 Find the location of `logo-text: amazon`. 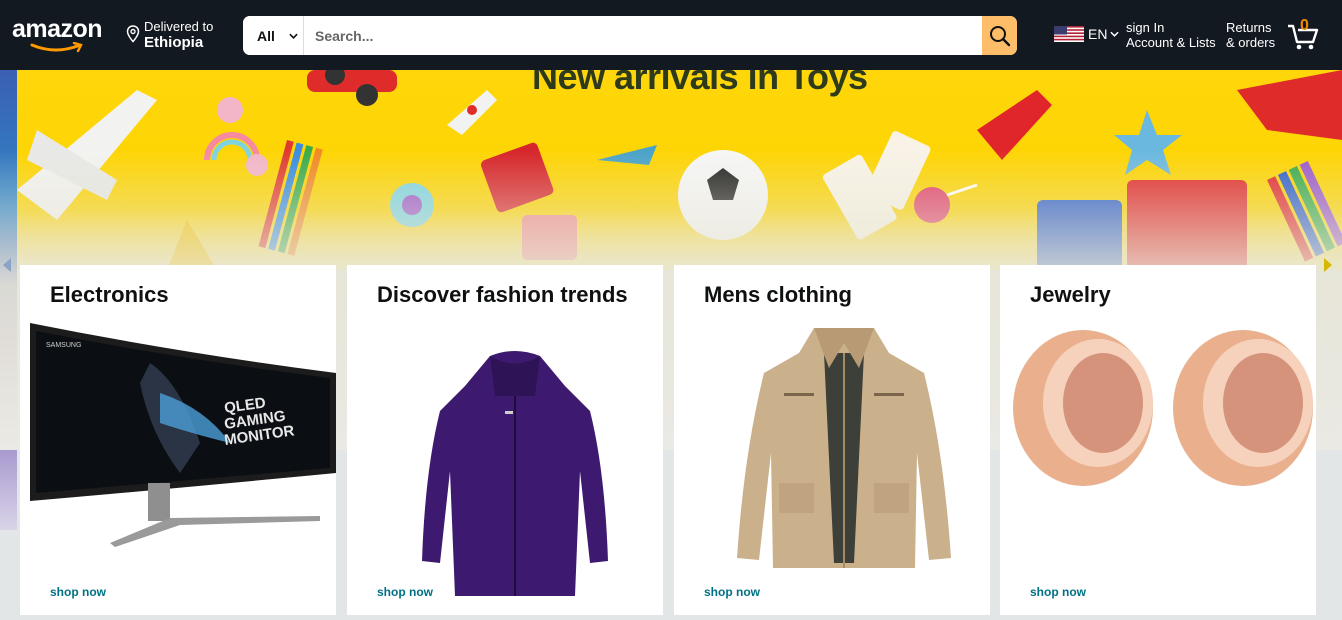

logo-text: amazon is located at coordinates (57, 29).